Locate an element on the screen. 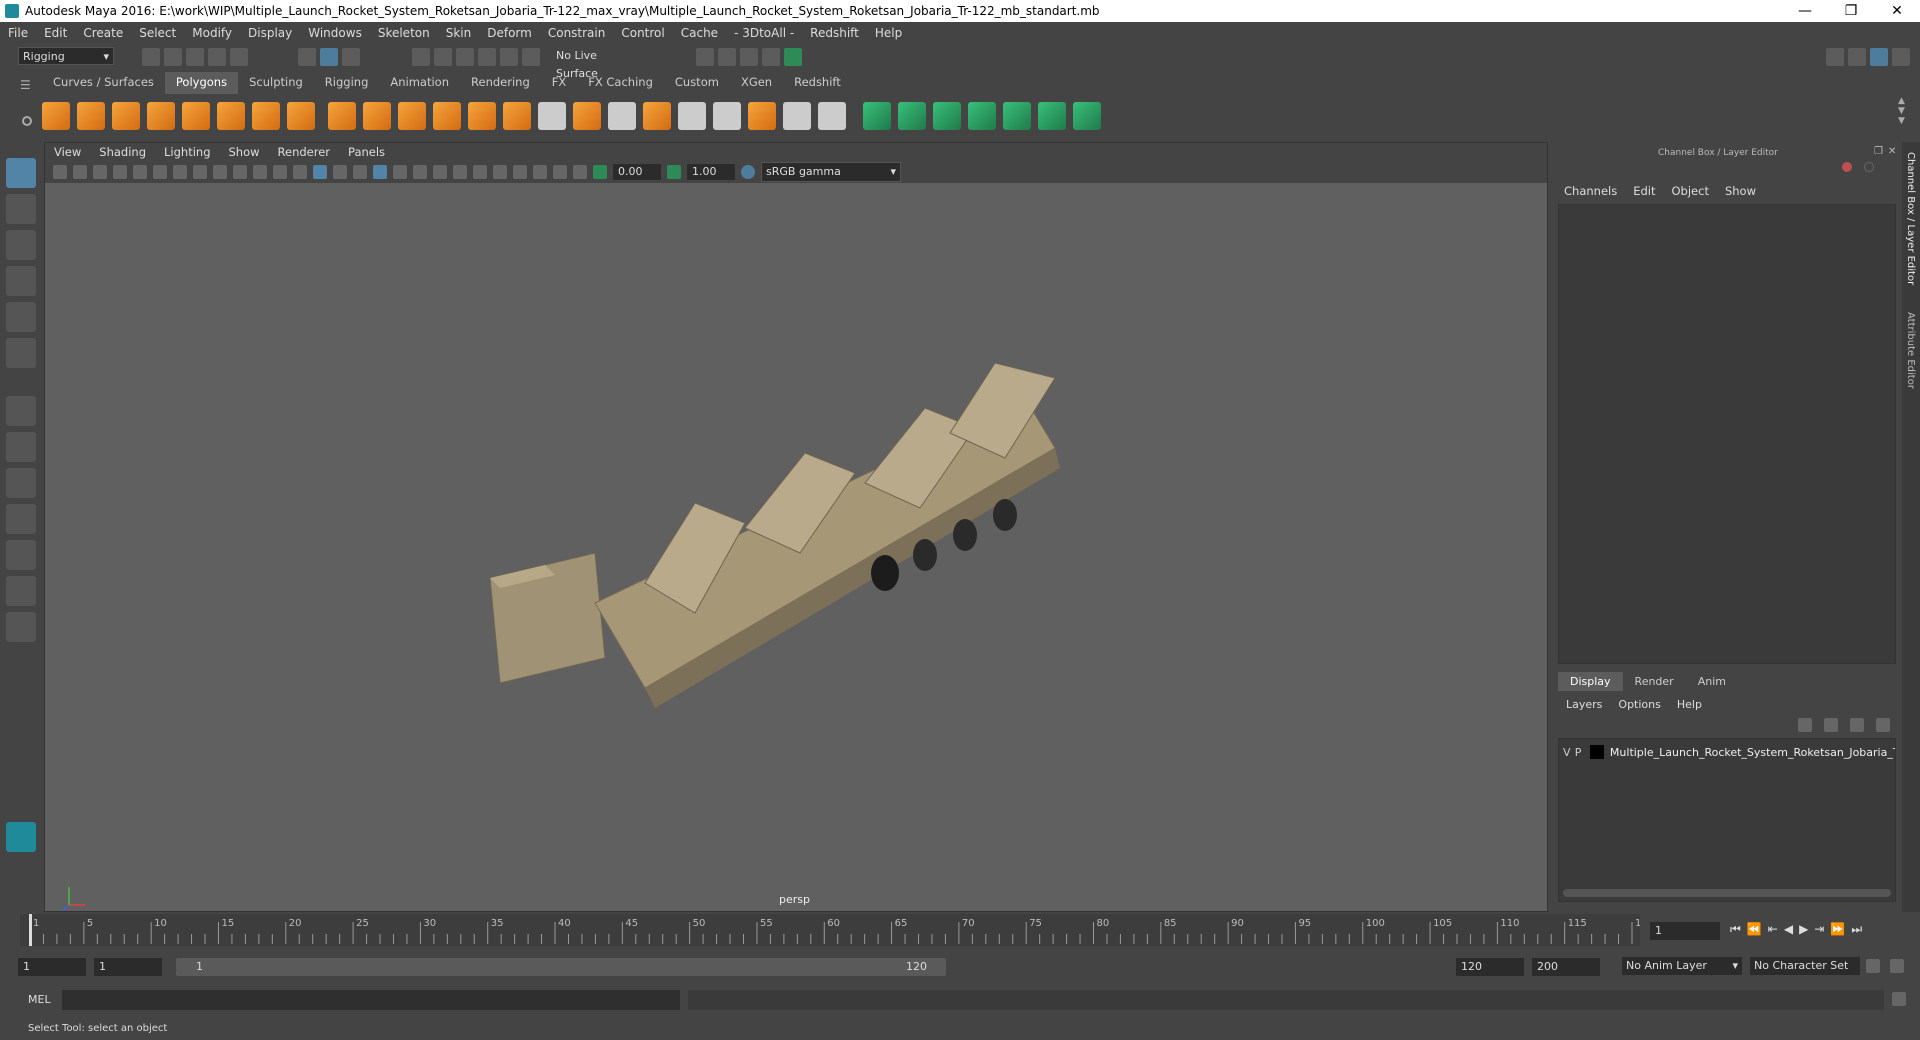 The height and width of the screenshot is (1040, 1920). field-chart-icon is located at coordinates (260, 172).